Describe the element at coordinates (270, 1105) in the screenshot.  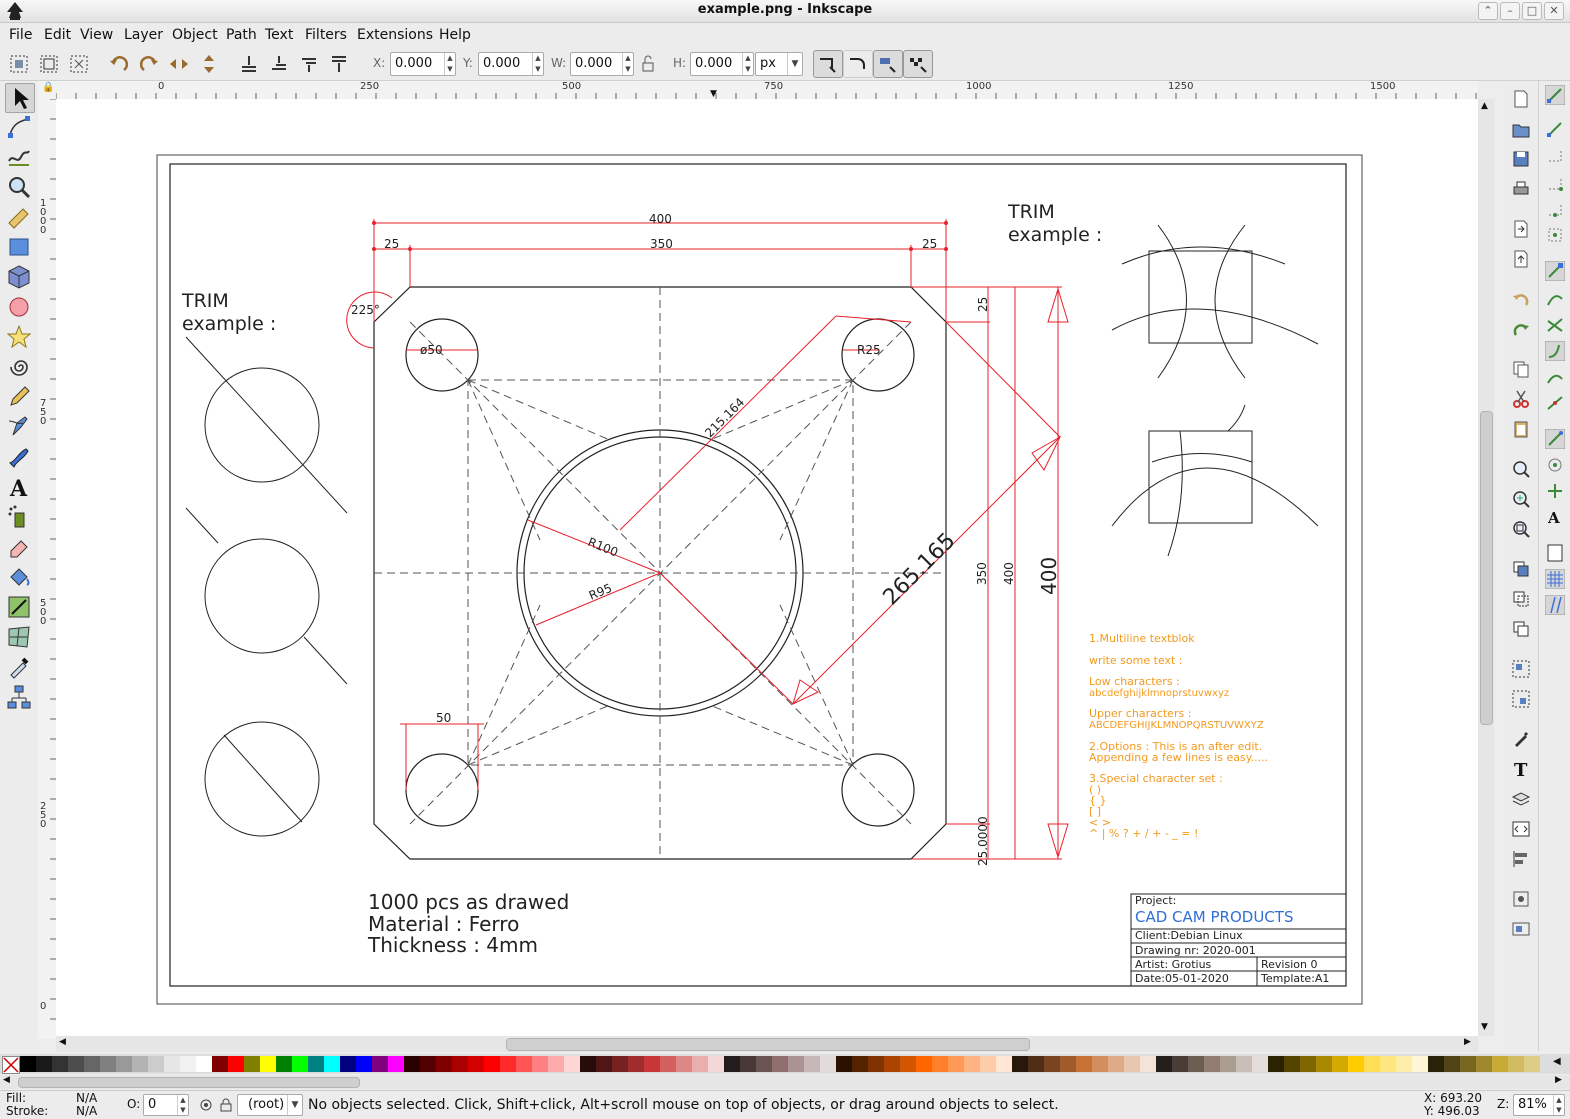
I see `layer-select: (root) ▼` at that location.